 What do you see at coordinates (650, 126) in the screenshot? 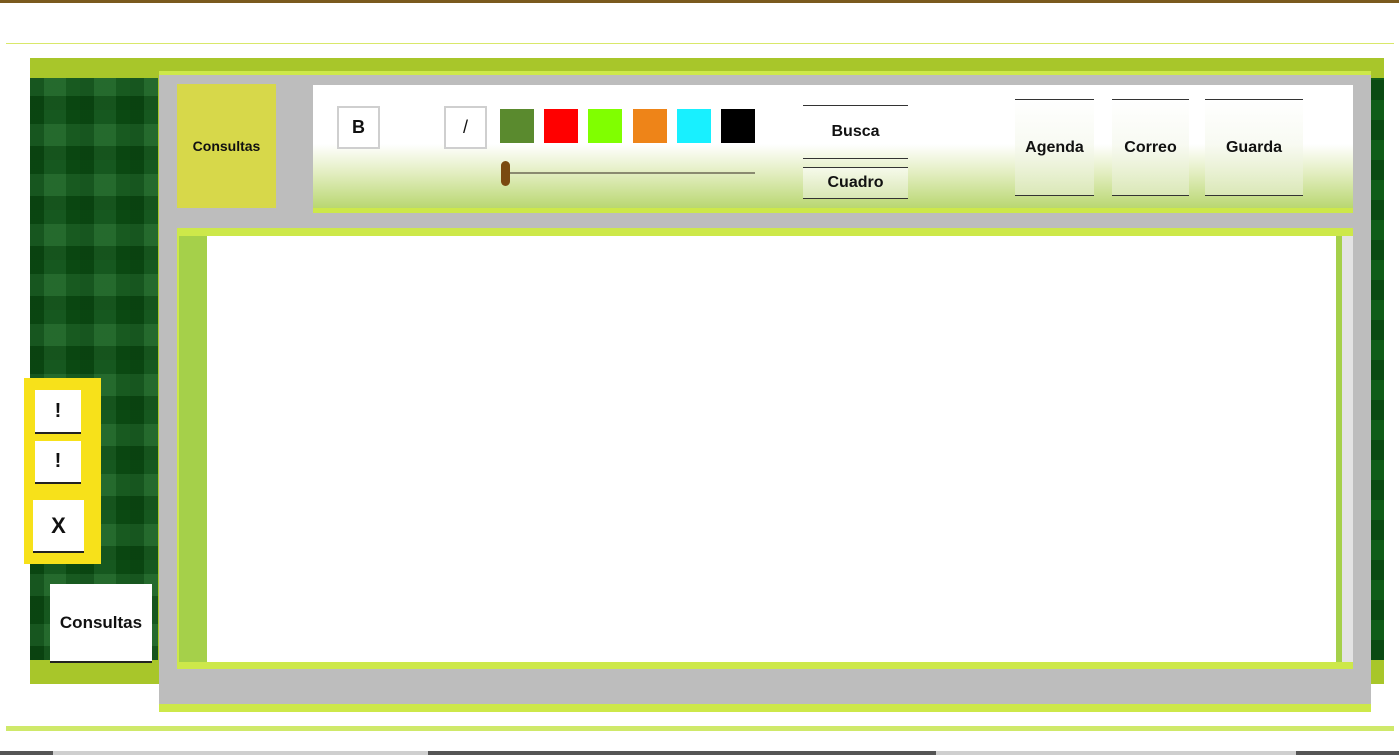
I see `color-swatch-orange` at bounding box center [650, 126].